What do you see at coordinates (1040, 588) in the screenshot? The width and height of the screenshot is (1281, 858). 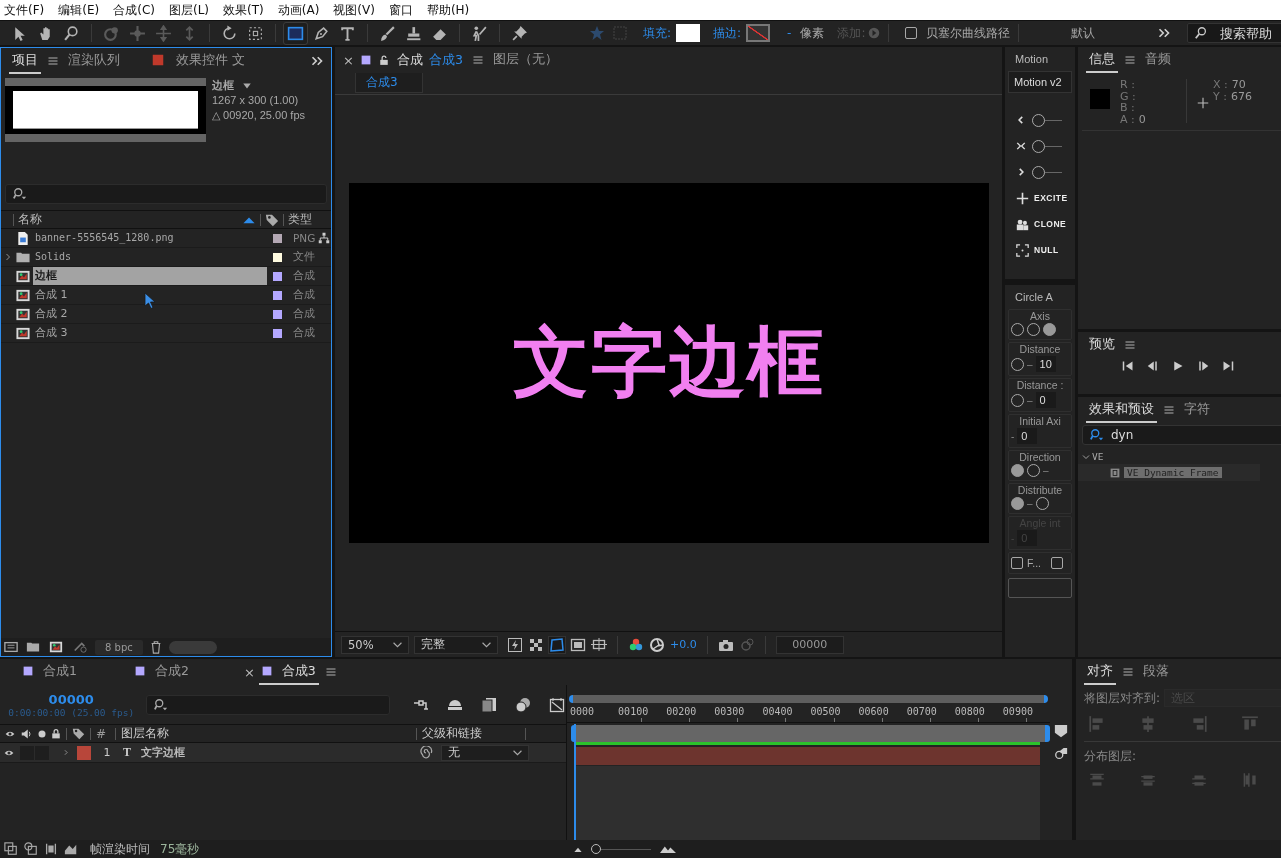 I see `text-field` at bounding box center [1040, 588].